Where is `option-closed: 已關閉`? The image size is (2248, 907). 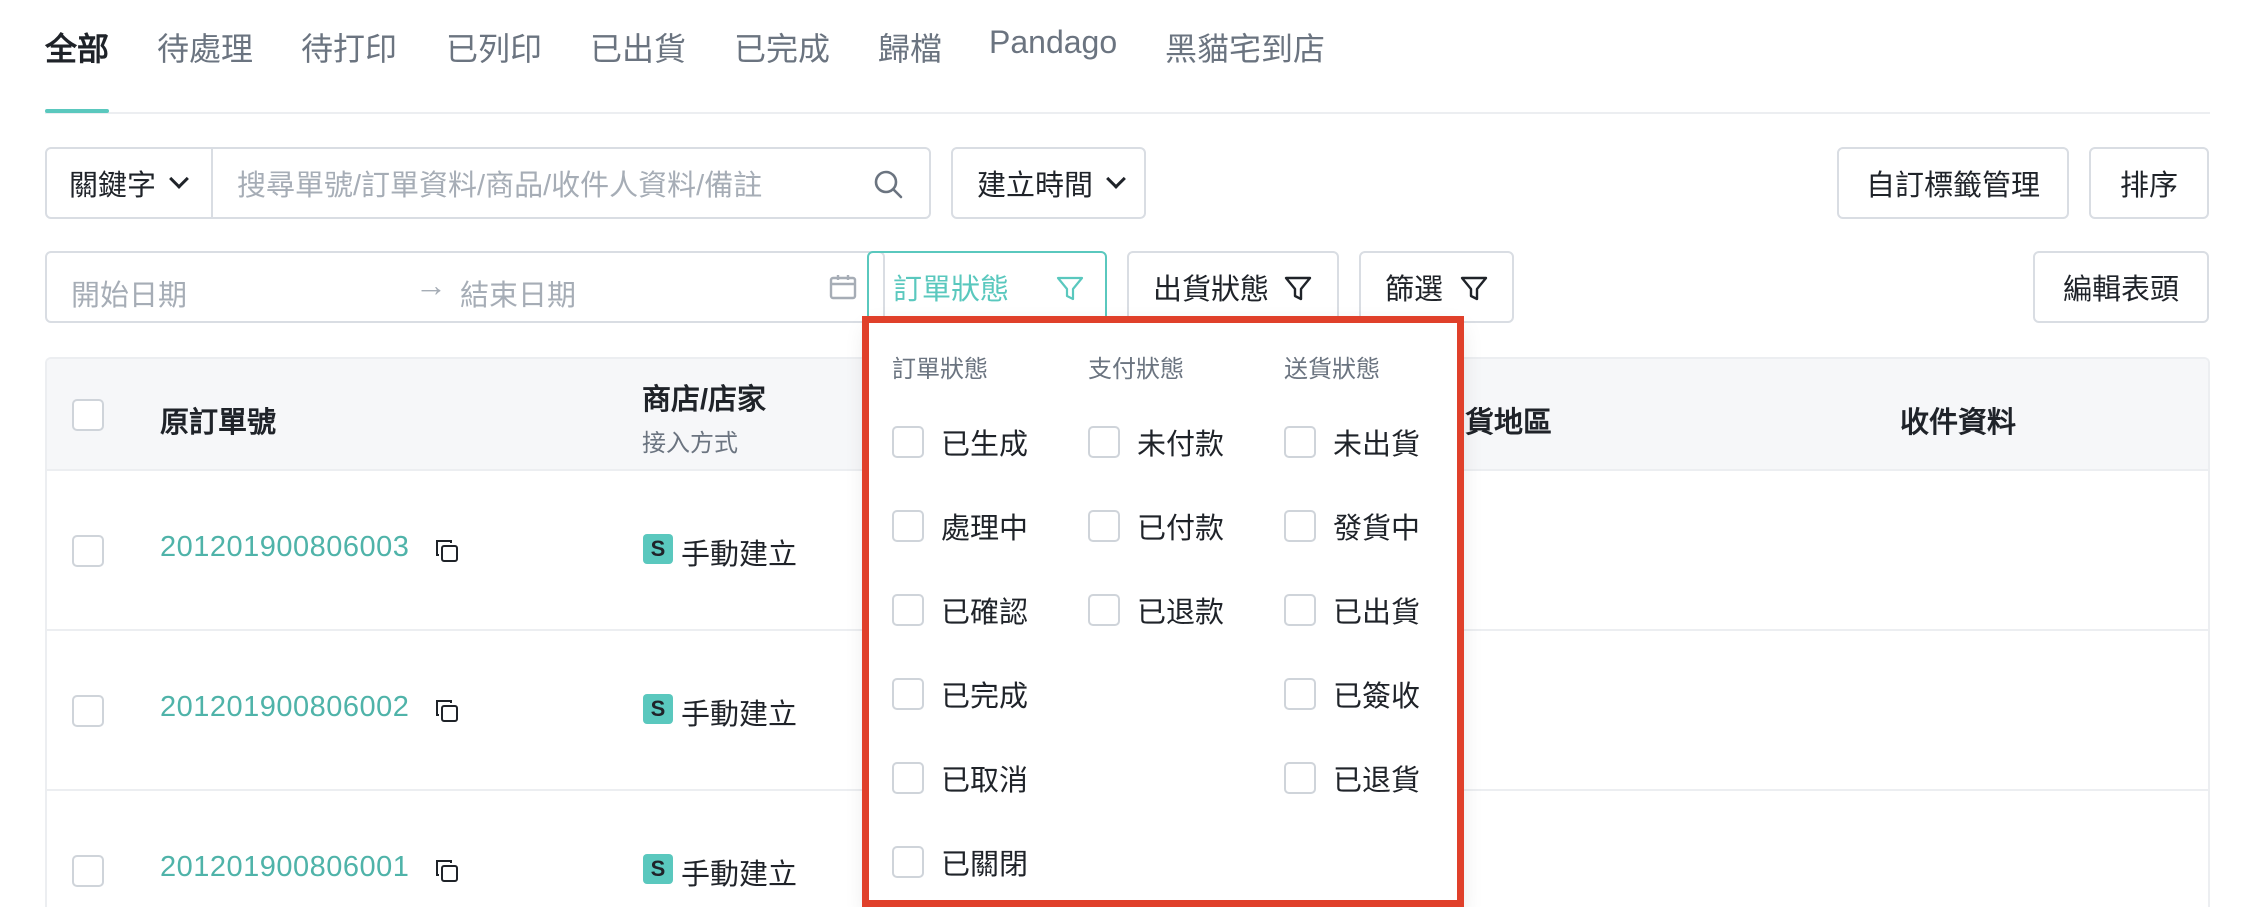
option-closed: 已關閉 is located at coordinates (960, 862).